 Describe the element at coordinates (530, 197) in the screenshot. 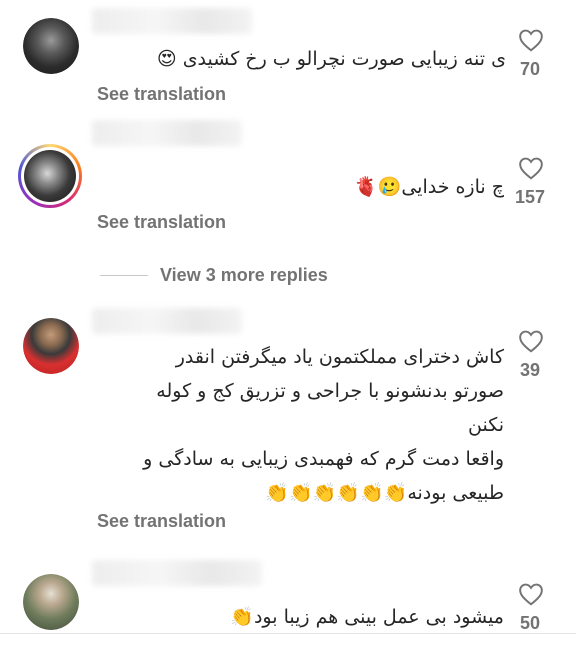

I see `like-count: 157` at that location.